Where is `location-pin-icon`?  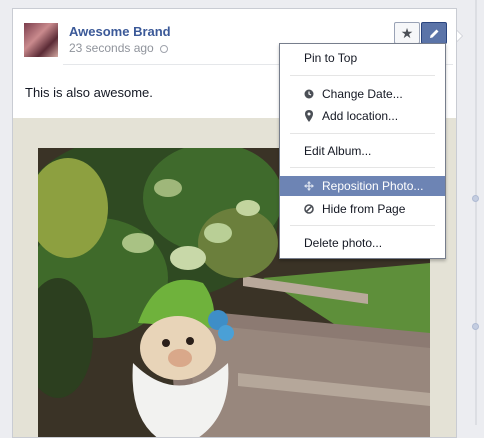 location-pin-icon is located at coordinates (309, 116).